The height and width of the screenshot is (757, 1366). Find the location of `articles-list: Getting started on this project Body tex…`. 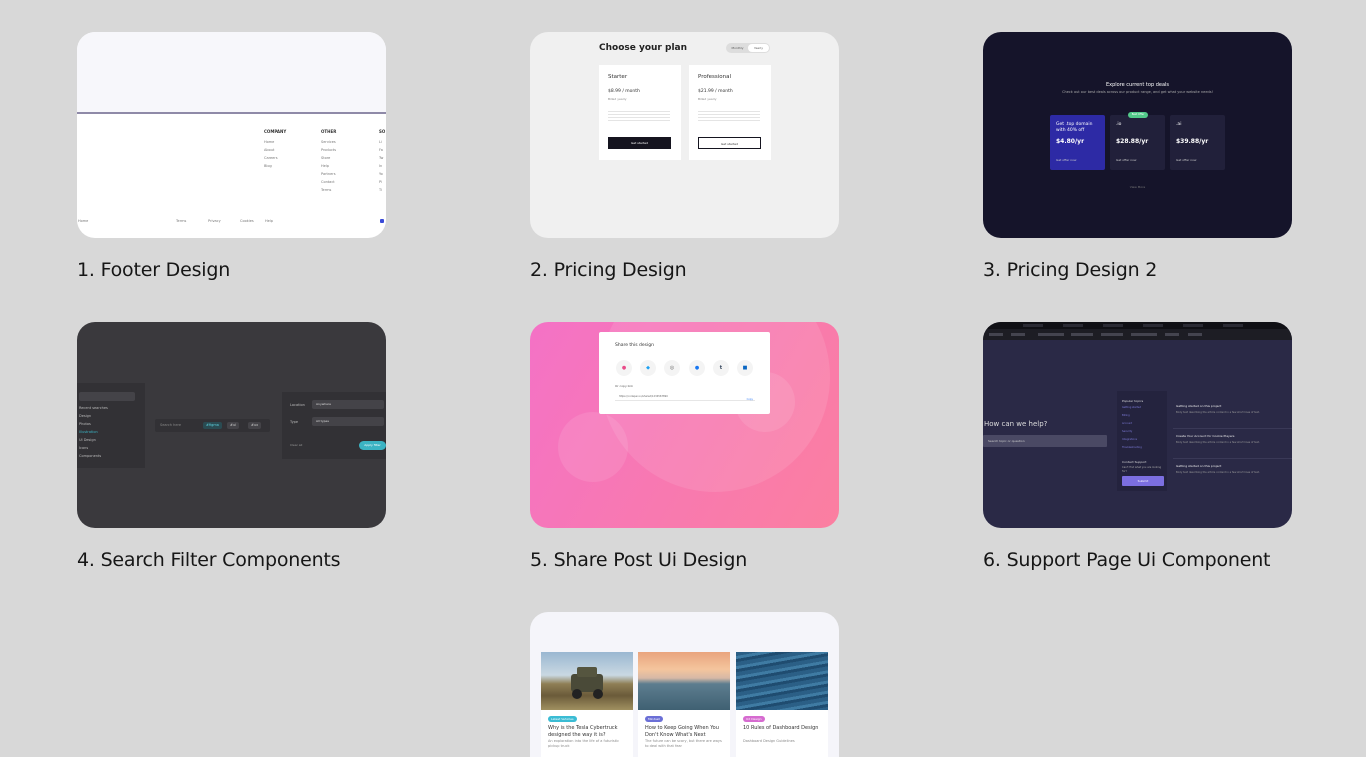

articles-list: Getting started on this project Body tex… is located at coordinates (1232, 443).